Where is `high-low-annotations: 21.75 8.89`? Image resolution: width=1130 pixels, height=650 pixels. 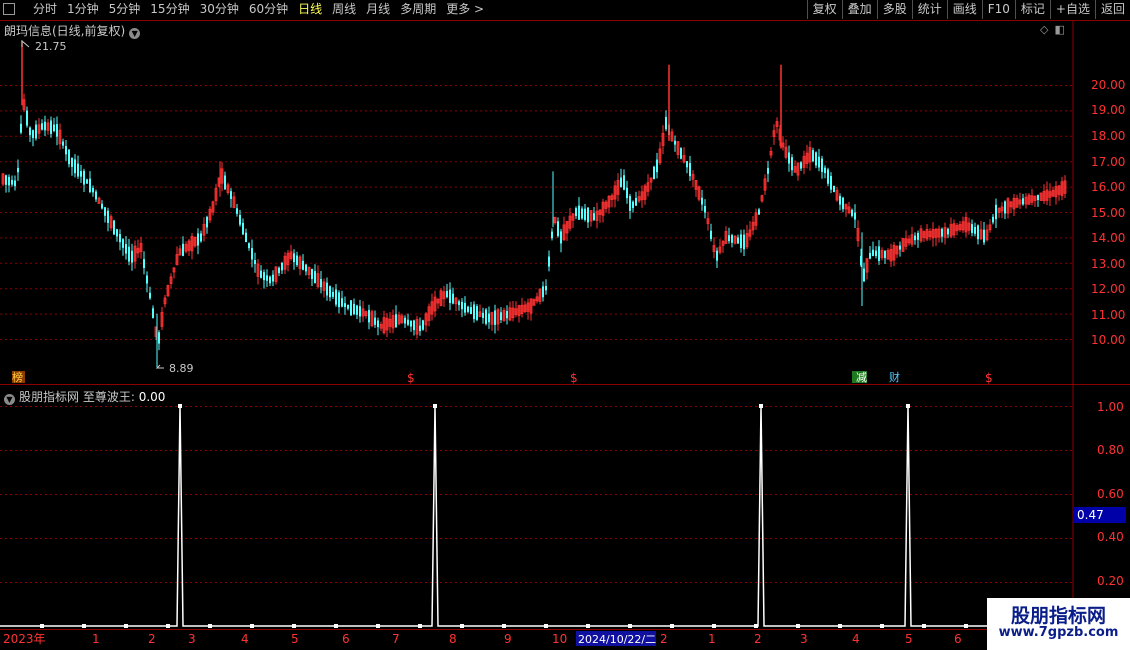 high-low-annotations: 21.75 8.89 is located at coordinates (107, 207).